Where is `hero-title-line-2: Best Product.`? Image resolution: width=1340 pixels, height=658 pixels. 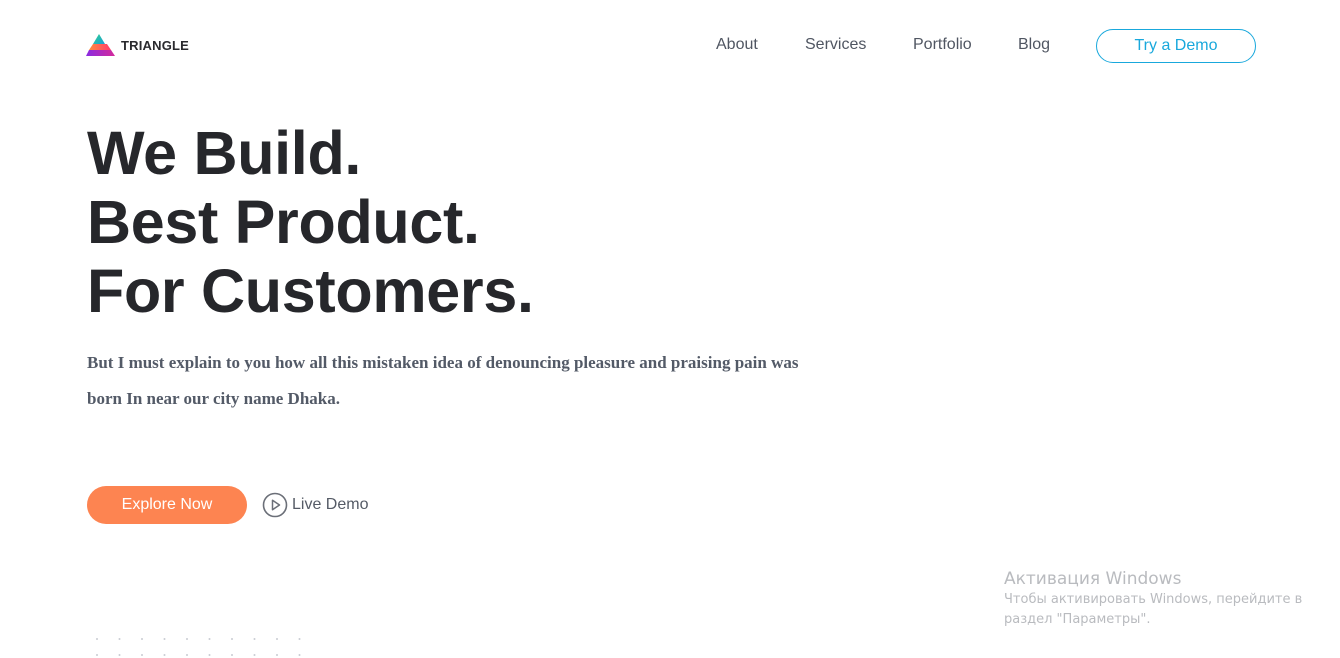
hero-title-line-2: Best Product. is located at coordinates (283, 222).